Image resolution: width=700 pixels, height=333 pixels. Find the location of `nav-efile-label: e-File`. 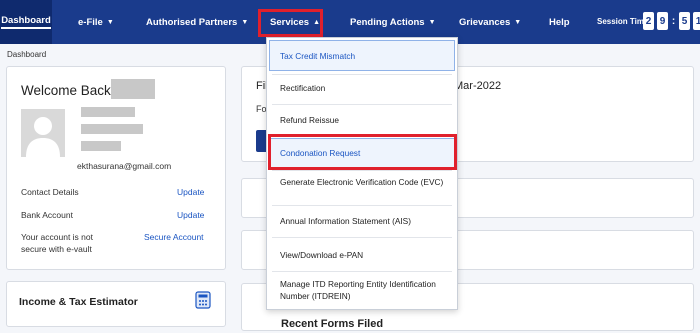

nav-efile-label: e-File is located at coordinates (90, 22).